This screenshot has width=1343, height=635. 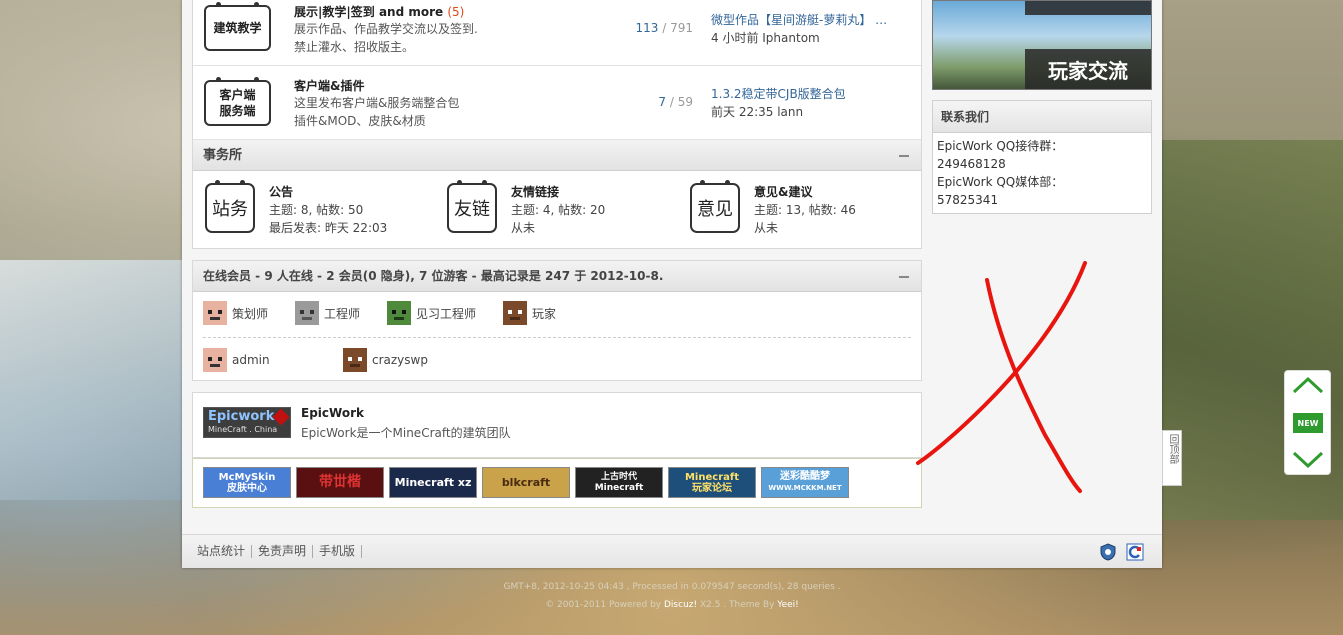 I want to click on office-forum-stats: 主题: 8, 帖数: 50, so click(x=316, y=210).